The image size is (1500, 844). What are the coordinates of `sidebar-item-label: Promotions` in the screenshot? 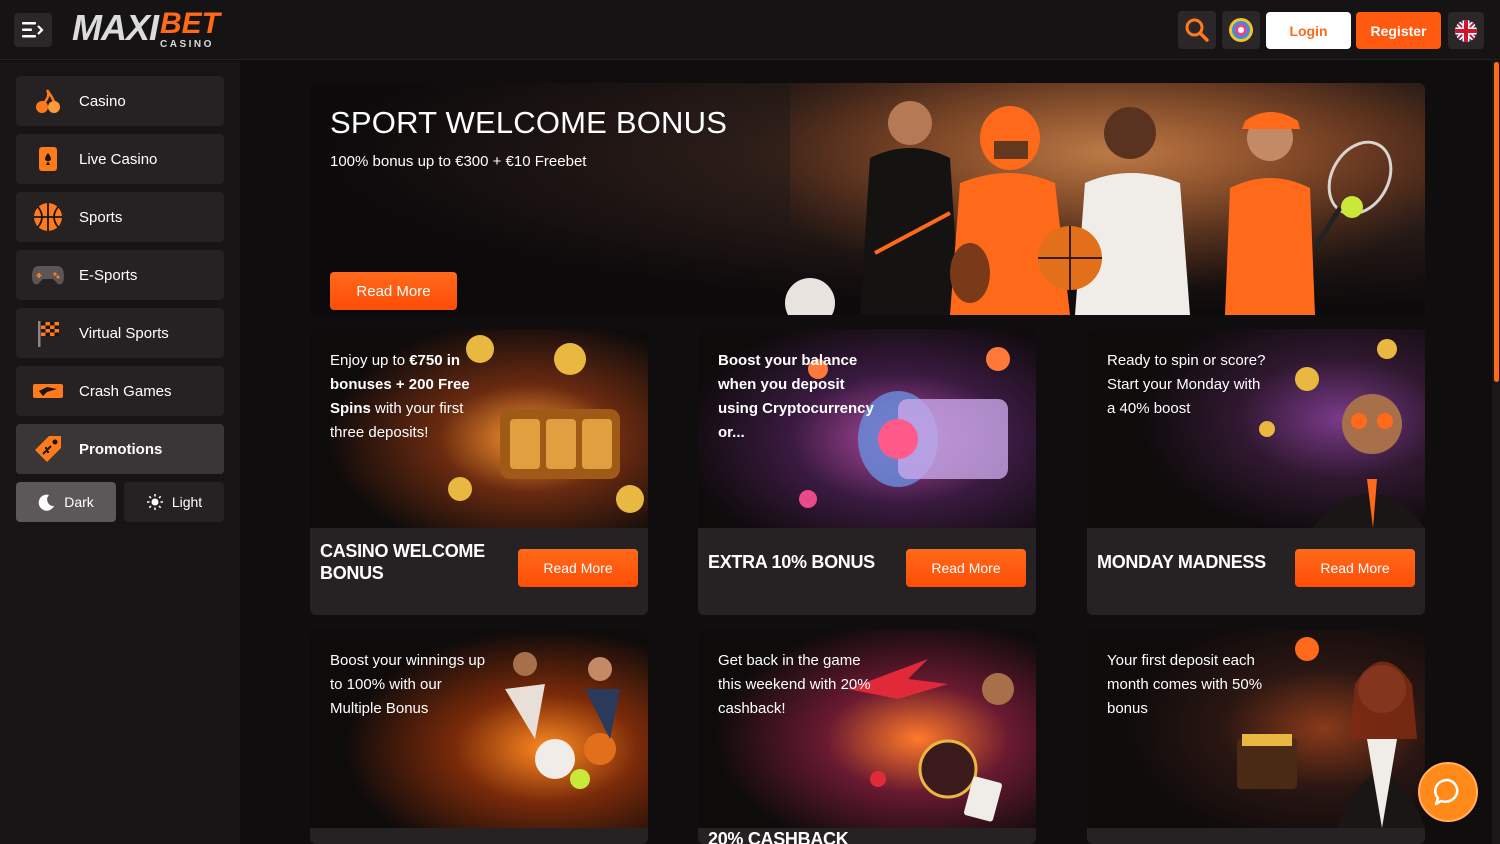 It's located at (121, 449).